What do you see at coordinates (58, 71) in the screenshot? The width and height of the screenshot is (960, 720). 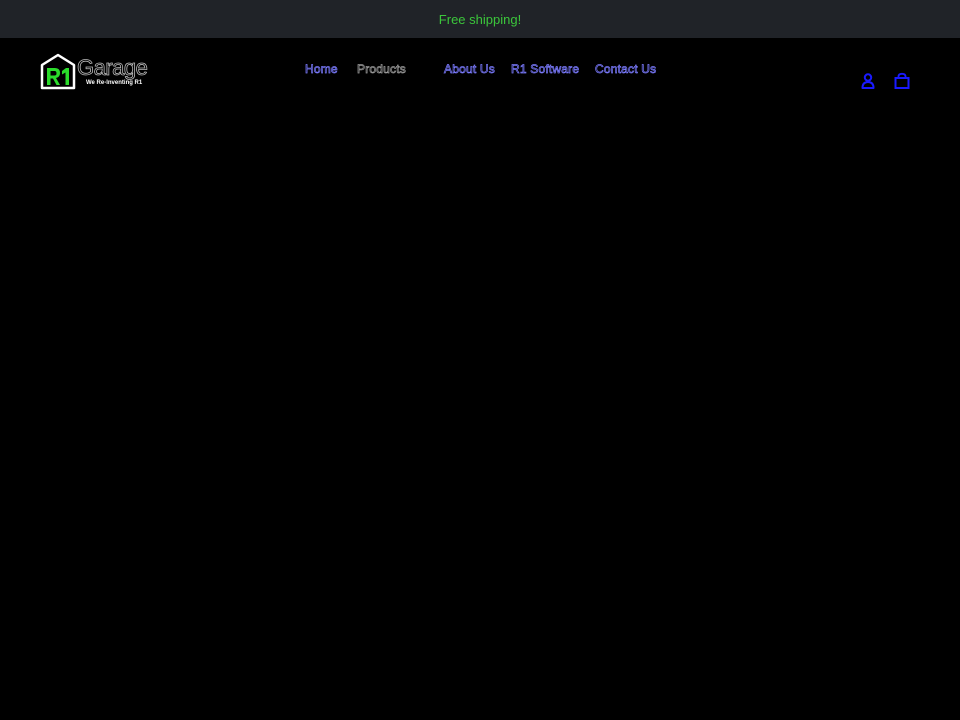 I see `garage-logo-icon` at bounding box center [58, 71].